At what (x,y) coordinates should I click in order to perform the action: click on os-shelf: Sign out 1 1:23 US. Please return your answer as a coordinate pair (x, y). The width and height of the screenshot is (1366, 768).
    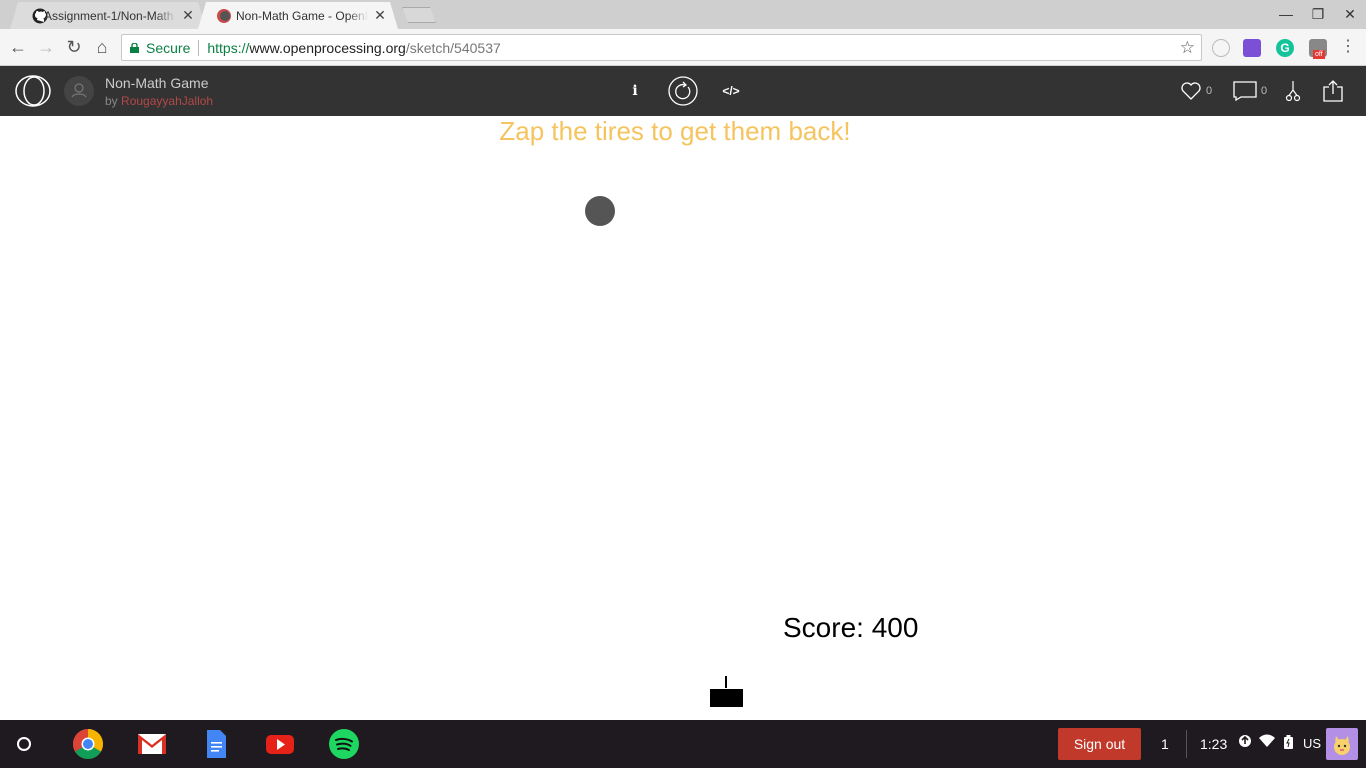
    Looking at the image, I should click on (683, 744).